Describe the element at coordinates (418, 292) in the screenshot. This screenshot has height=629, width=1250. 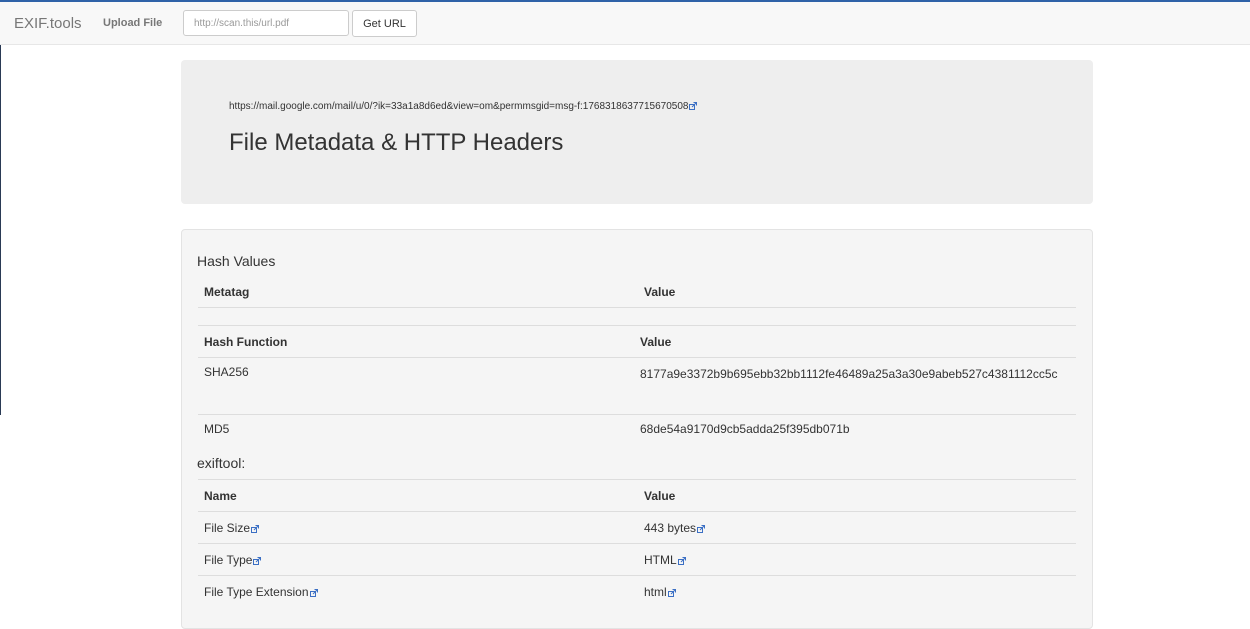
I see `metatag-column-header: Metatag` at that location.